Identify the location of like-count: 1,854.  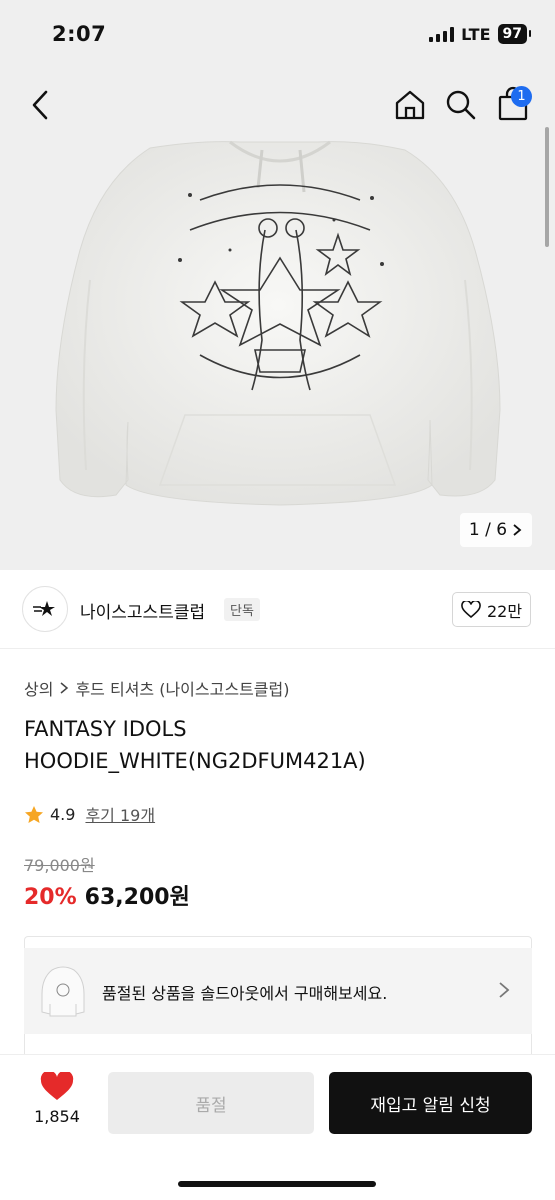
(57, 1116).